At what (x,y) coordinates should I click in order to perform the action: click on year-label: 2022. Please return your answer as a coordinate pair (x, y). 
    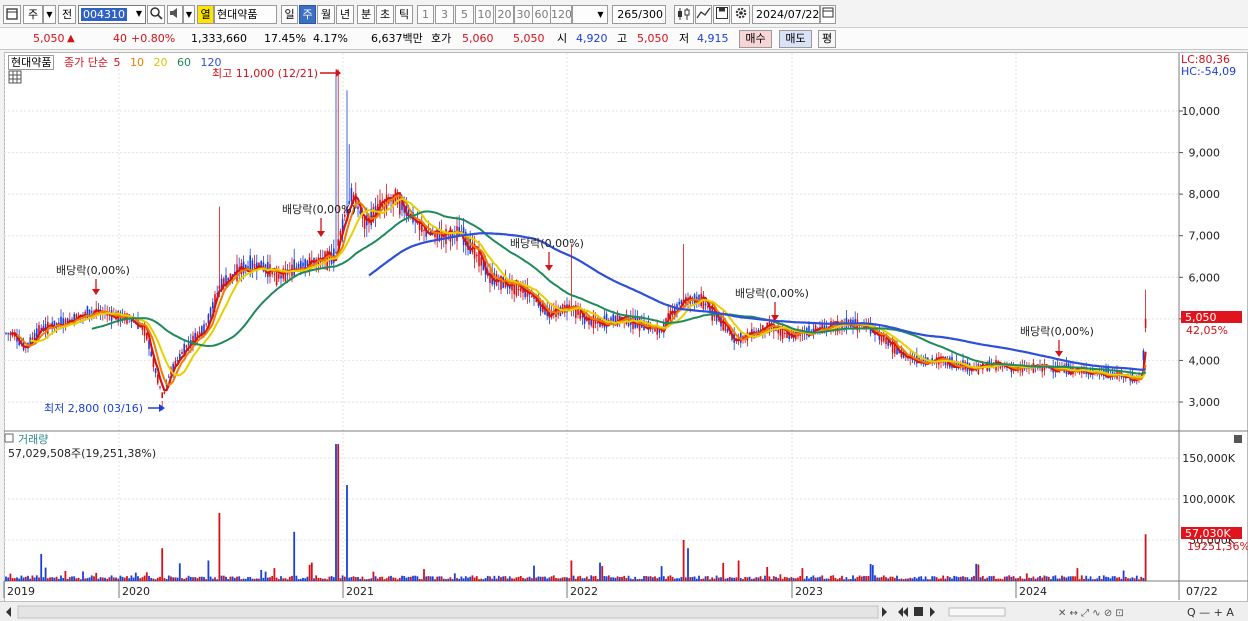
    Looking at the image, I should click on (584, 591).